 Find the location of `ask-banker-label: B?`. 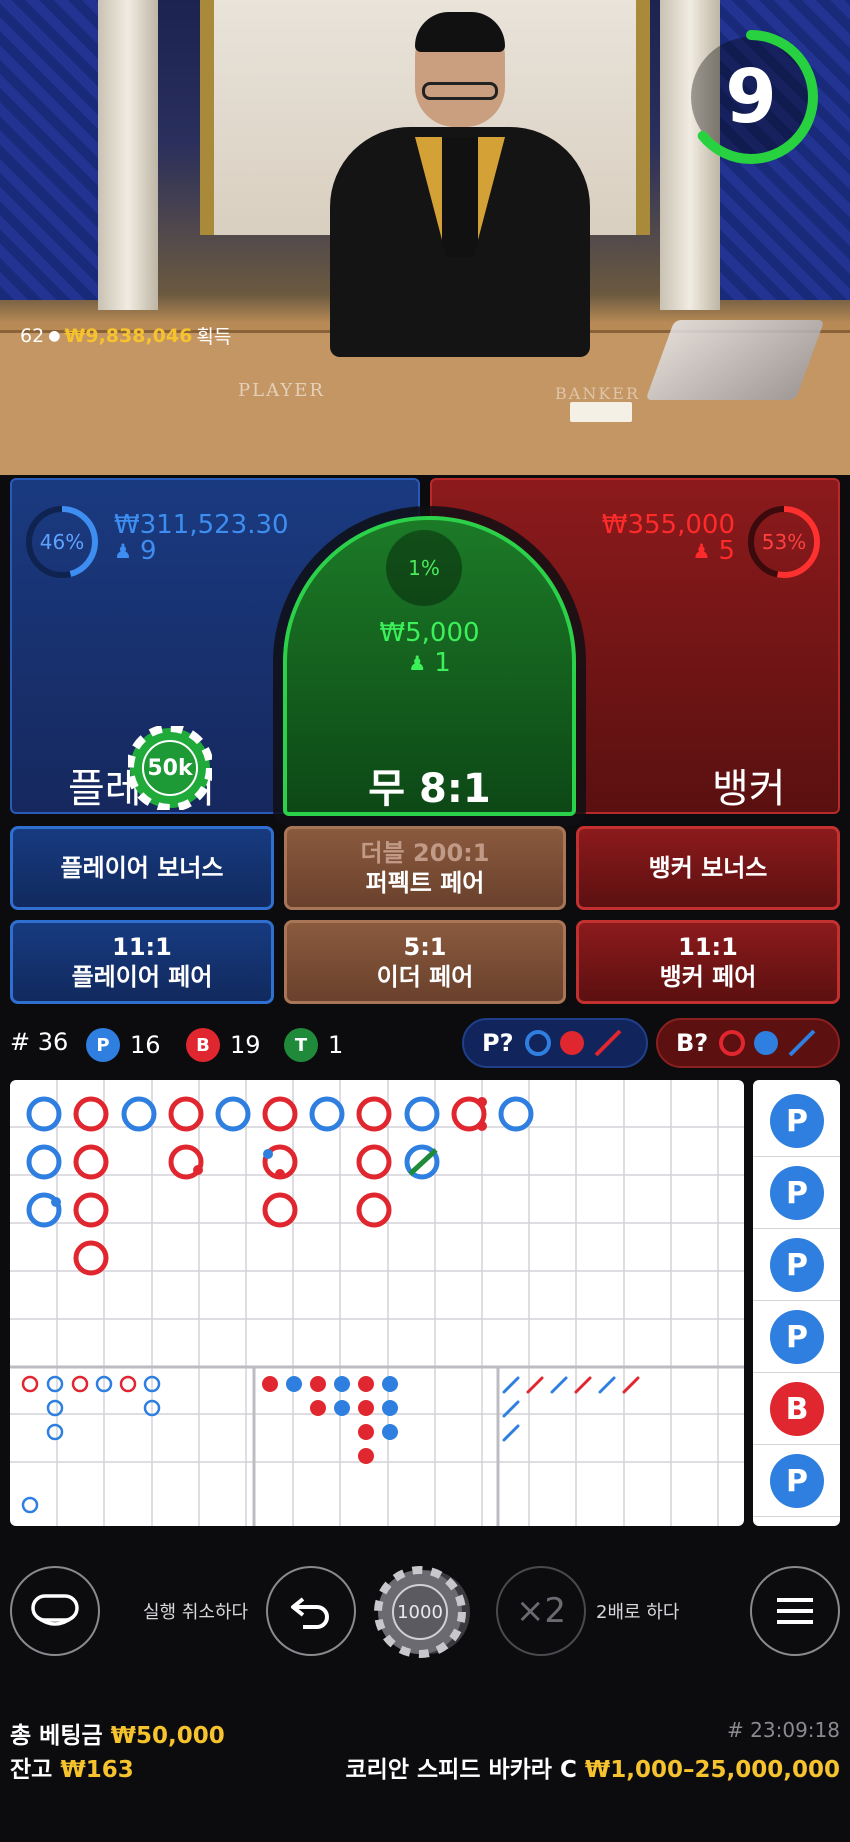

ask-banker-label: B? is located at coordinates (692, 1043).